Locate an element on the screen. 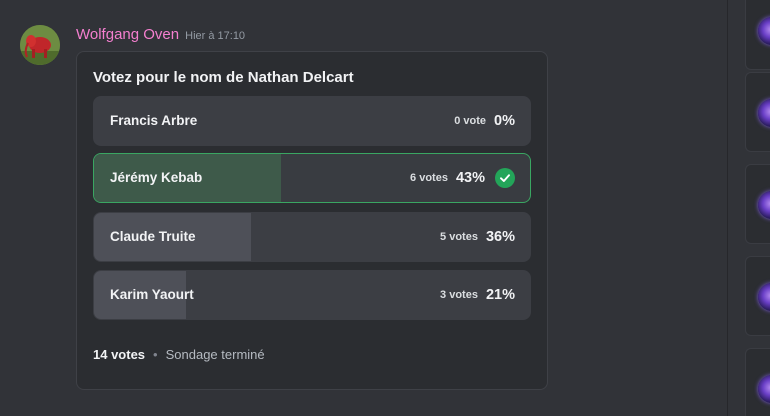 This screenshot has height=416, width=770. poll-answer-percent: 43% is located at coordinates (470, 178).